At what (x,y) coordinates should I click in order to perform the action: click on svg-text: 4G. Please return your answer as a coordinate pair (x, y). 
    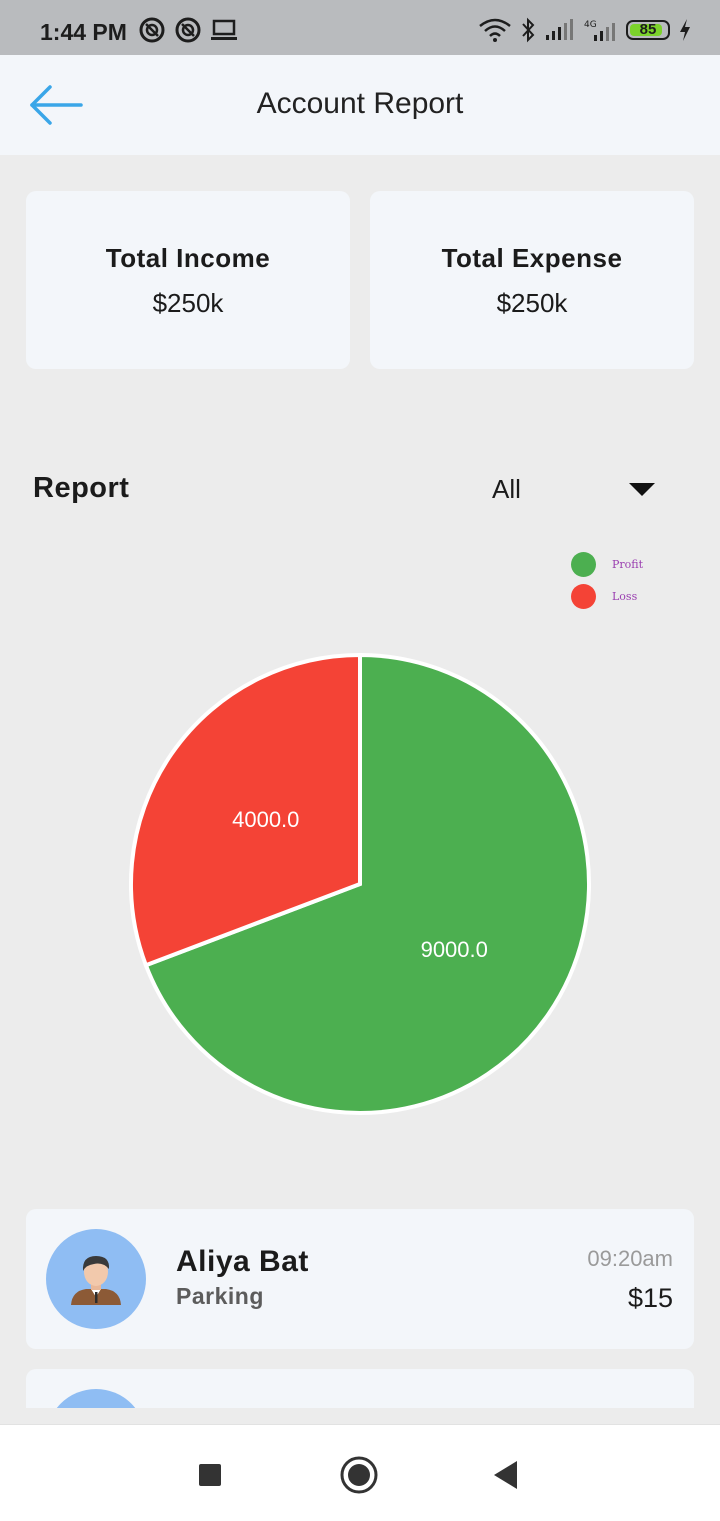
    Looking at the image, I should click on (590, 25).